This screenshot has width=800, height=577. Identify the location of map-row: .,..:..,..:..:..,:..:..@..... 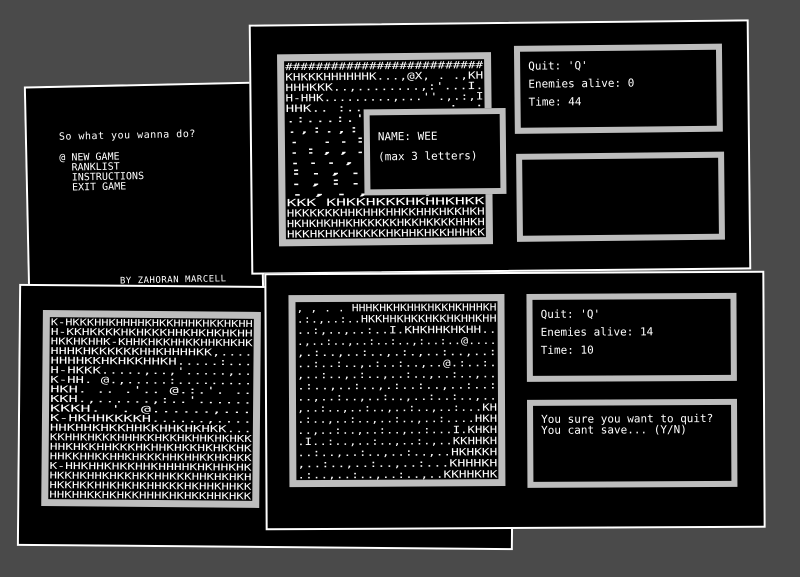
(397, 342).